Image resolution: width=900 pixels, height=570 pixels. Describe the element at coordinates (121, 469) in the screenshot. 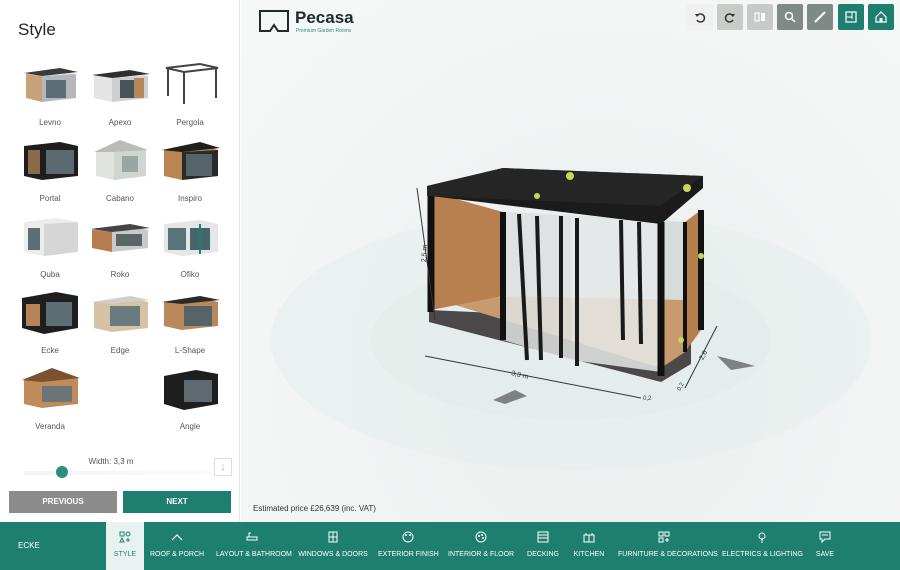

I see `width-control: Width: 3,3 m ↓` at that location.